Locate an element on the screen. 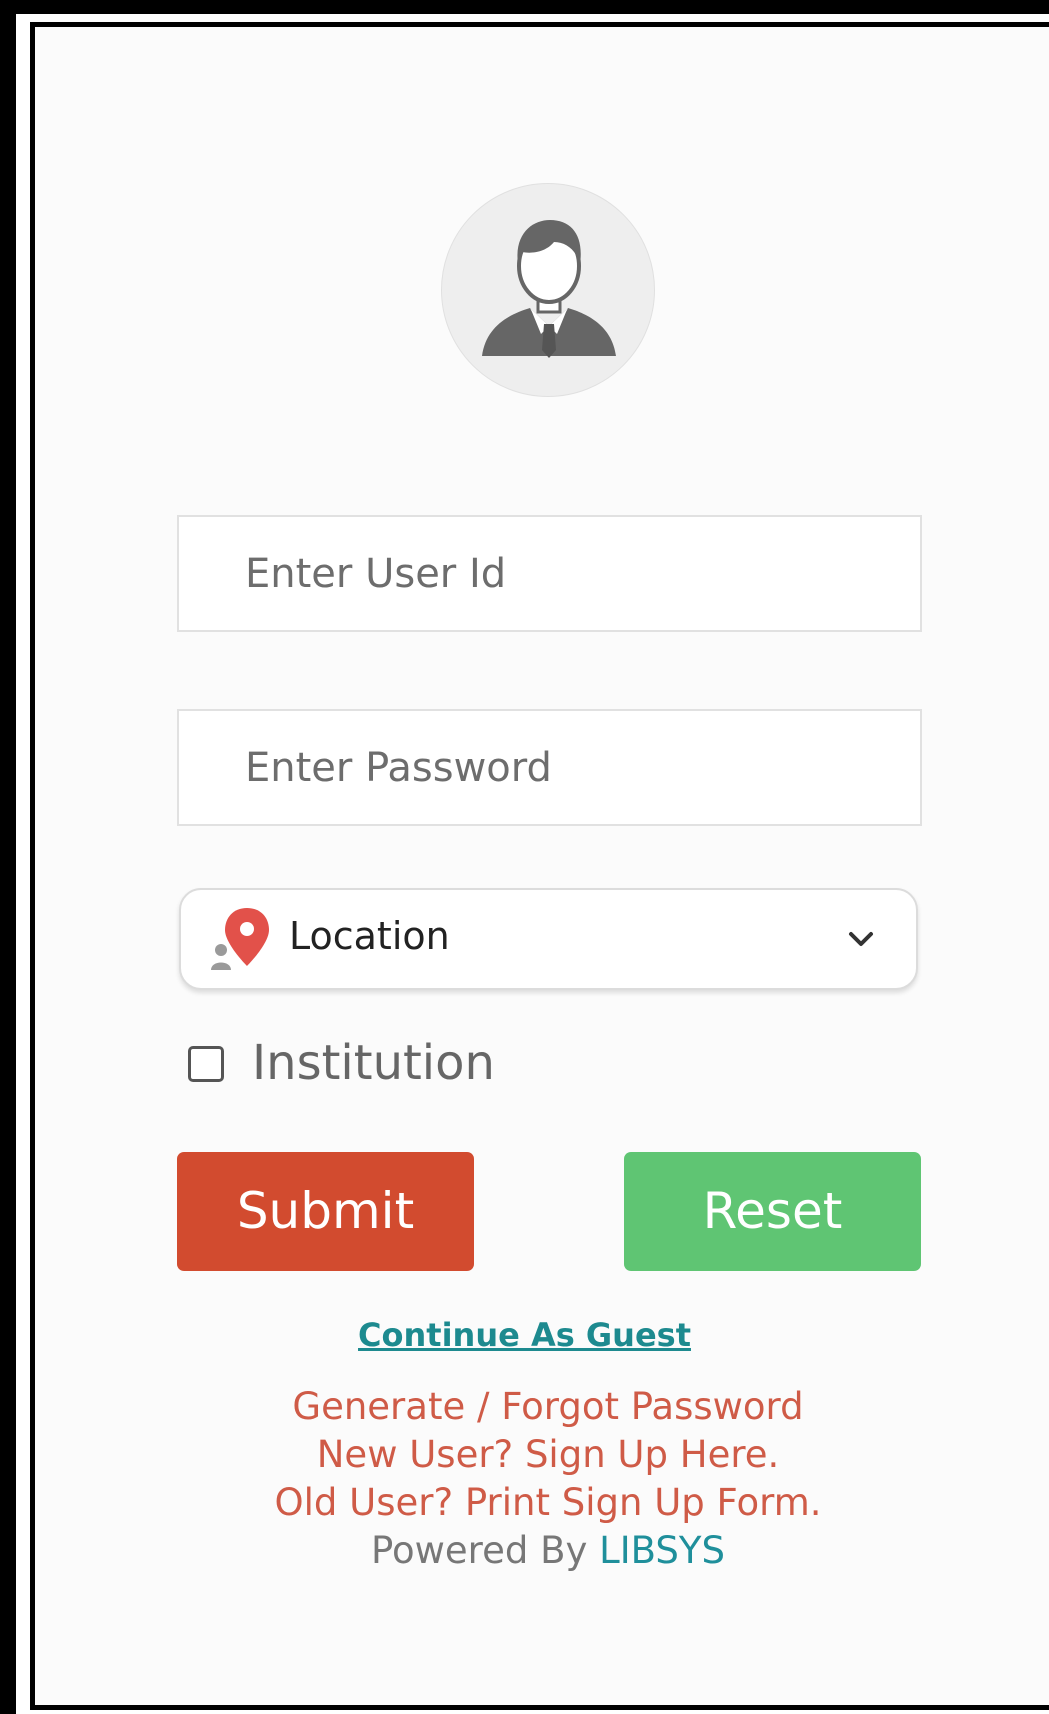 The width and height of the screenshot is (1049, 1714). reset-button: Reset is located at coordinates (772, 1211).